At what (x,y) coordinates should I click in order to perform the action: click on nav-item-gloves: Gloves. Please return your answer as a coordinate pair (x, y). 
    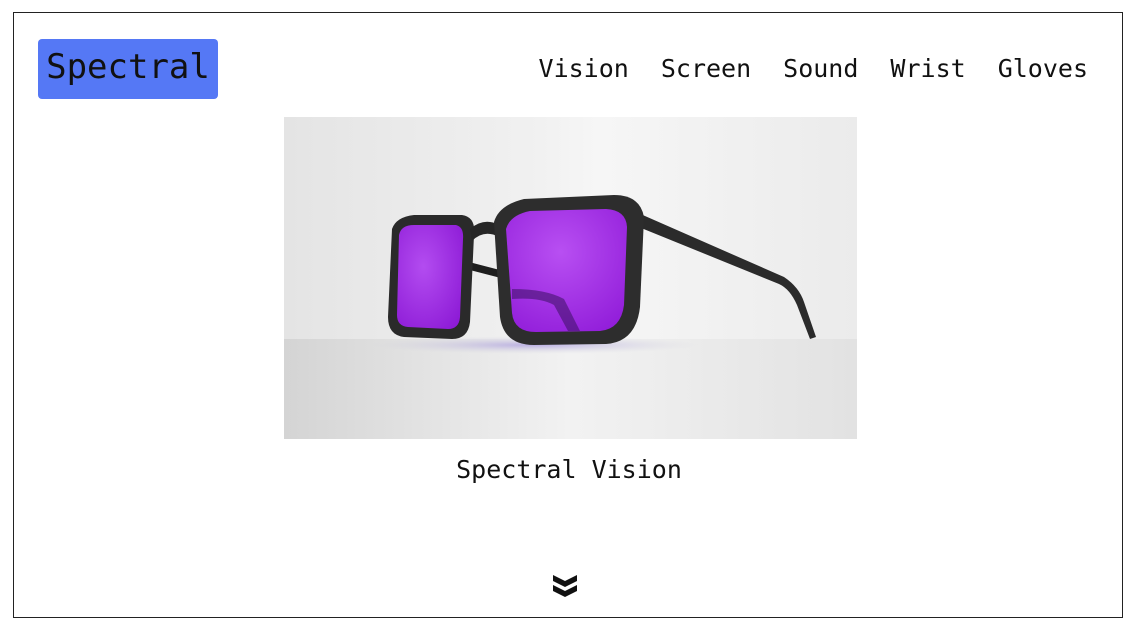
    Looking at the image, I should click on (1043, 69).